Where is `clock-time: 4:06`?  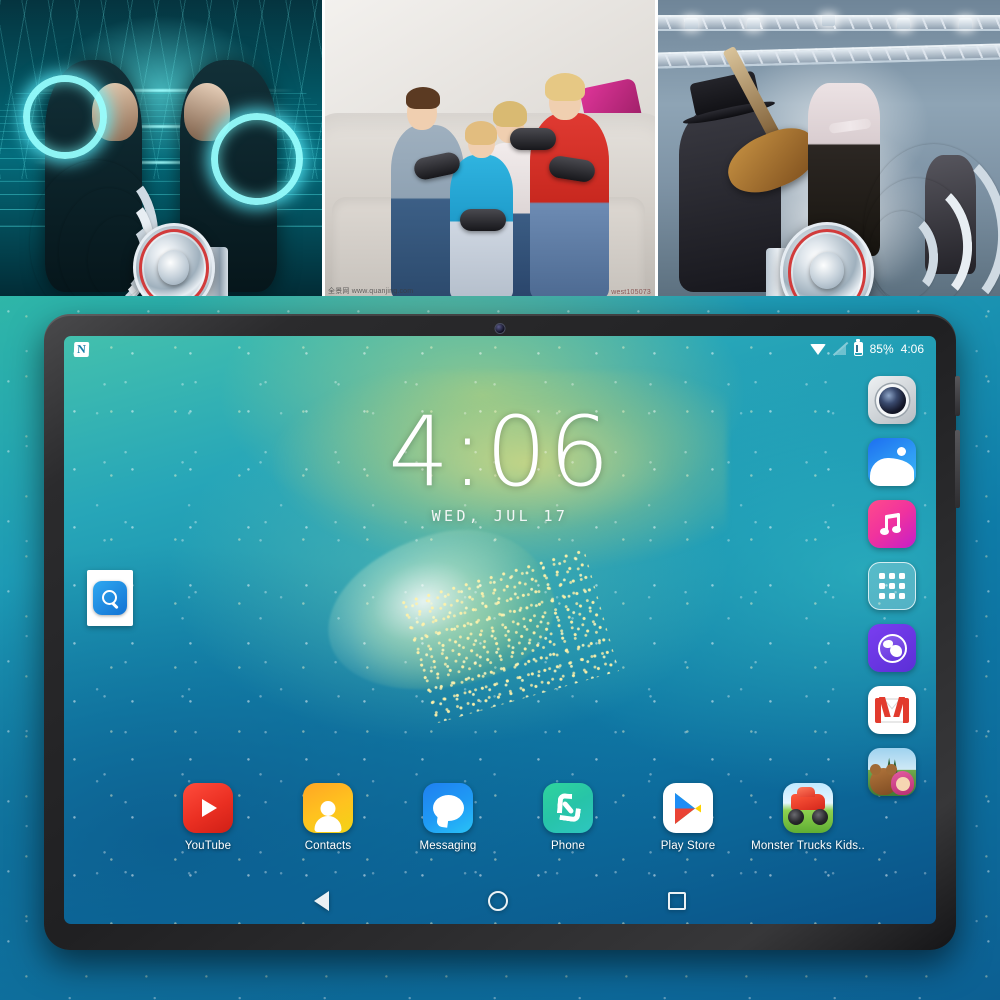
clock-time: 4:06 is located at coordinates (500, 452).